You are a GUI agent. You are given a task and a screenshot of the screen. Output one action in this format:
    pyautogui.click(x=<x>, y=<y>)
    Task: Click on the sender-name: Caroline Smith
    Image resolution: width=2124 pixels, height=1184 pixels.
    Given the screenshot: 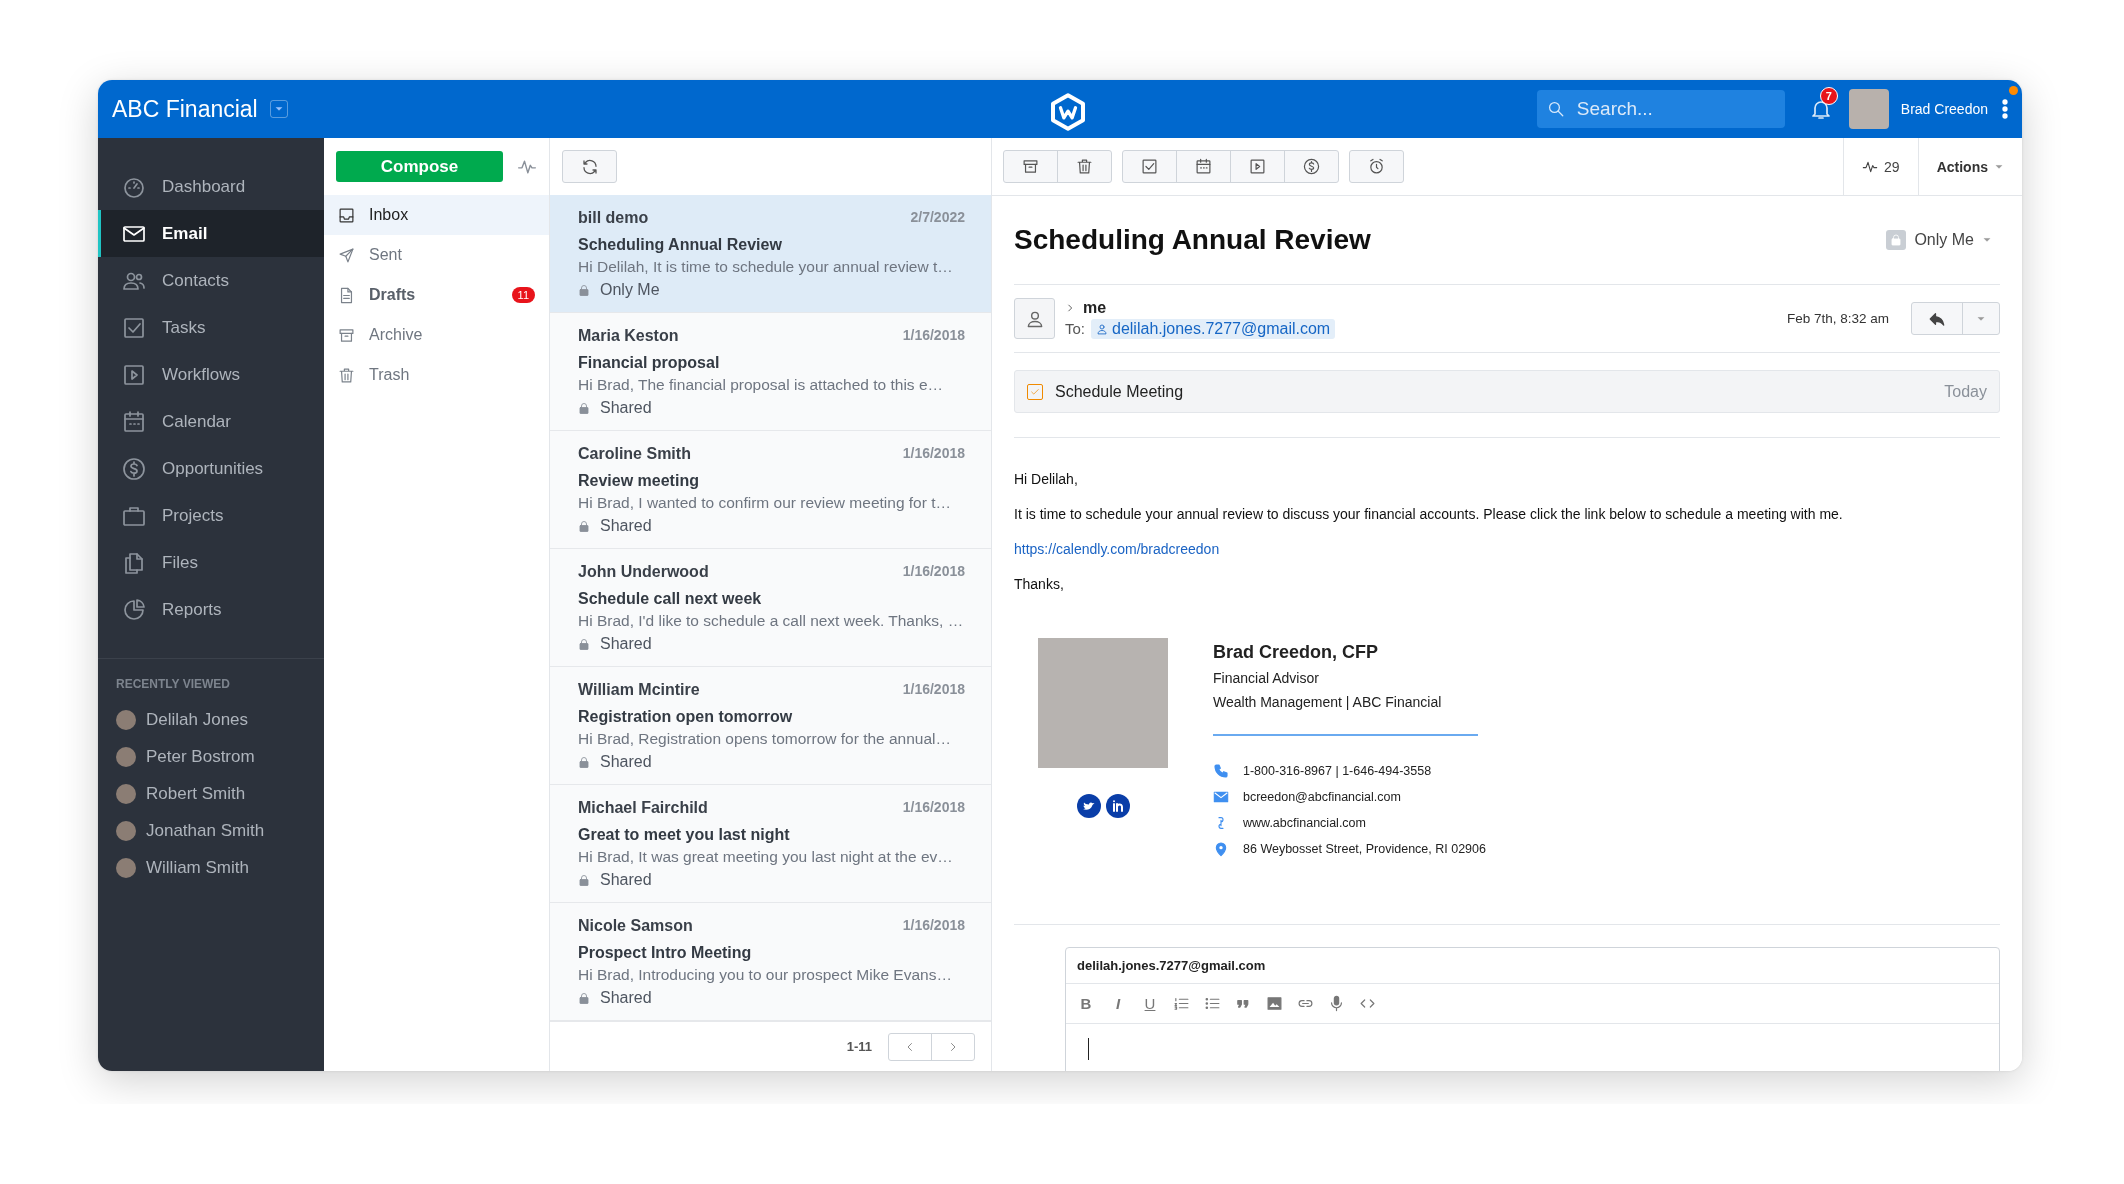 What is the action you would take?
    pyautogui.click(x=634, y=454)
    